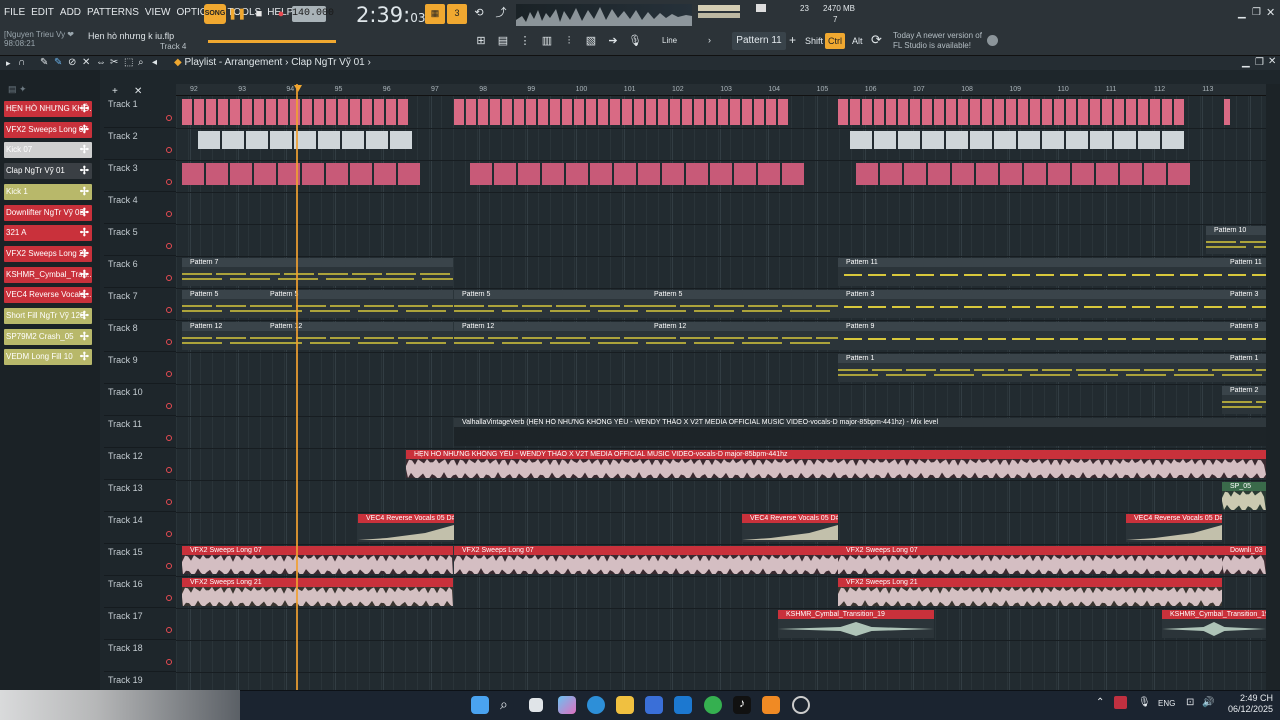 This screenshot has width=1280, height=720. I want to click on track-header: Track 12, so click(140, 464).